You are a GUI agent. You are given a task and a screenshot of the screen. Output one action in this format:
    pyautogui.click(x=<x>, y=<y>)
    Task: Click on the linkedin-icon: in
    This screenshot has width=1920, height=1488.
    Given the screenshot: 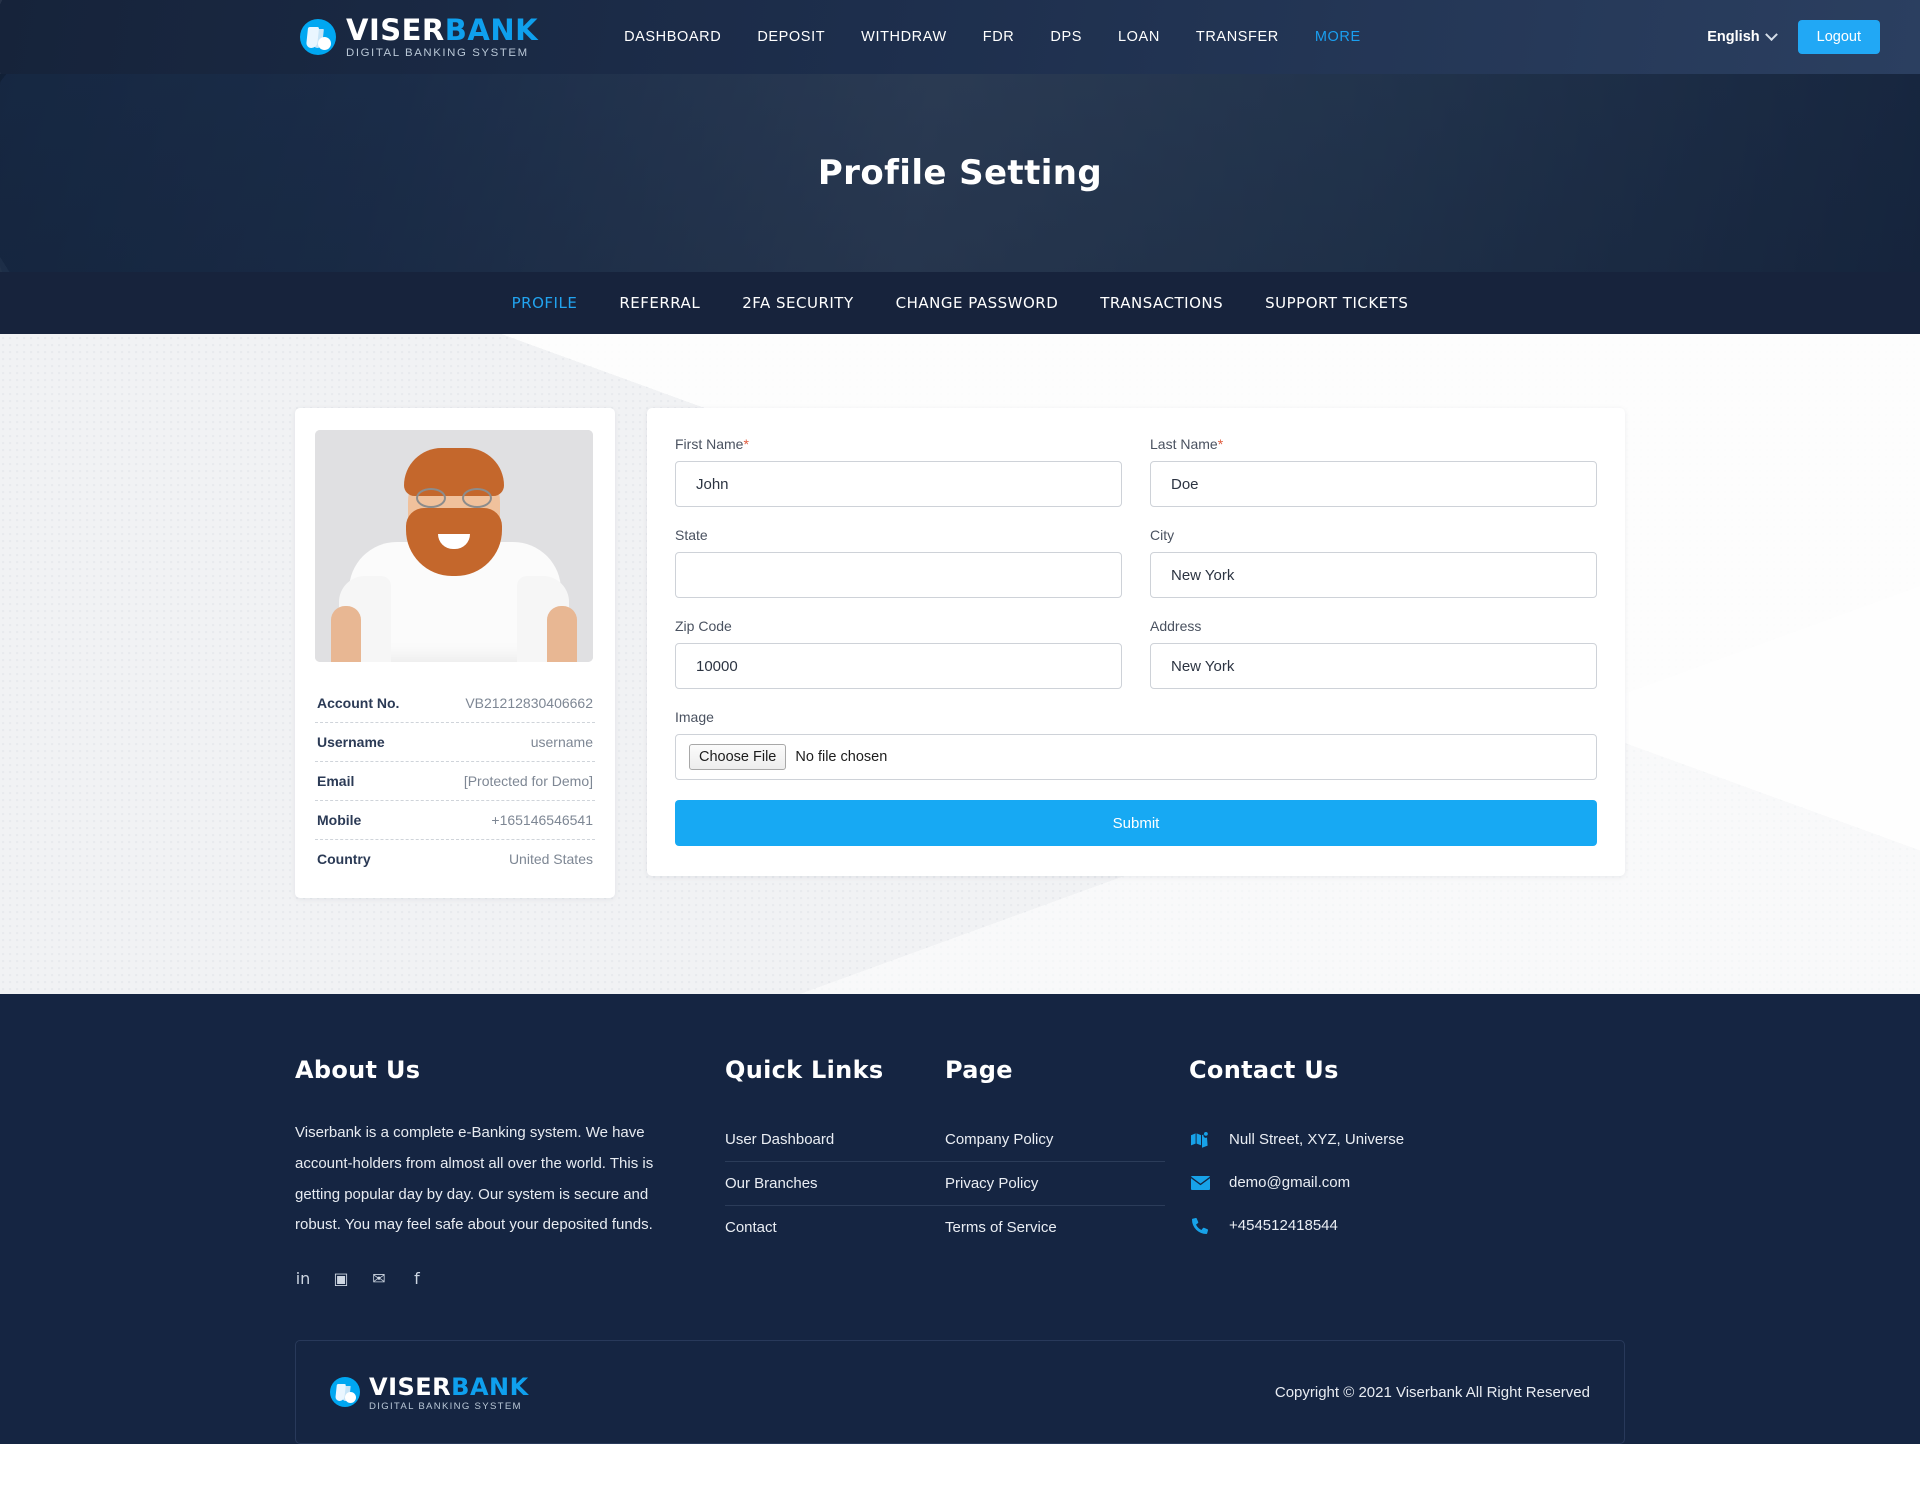 What is the action you would take?
    pyautogui.click(x=303, y=1278)
    